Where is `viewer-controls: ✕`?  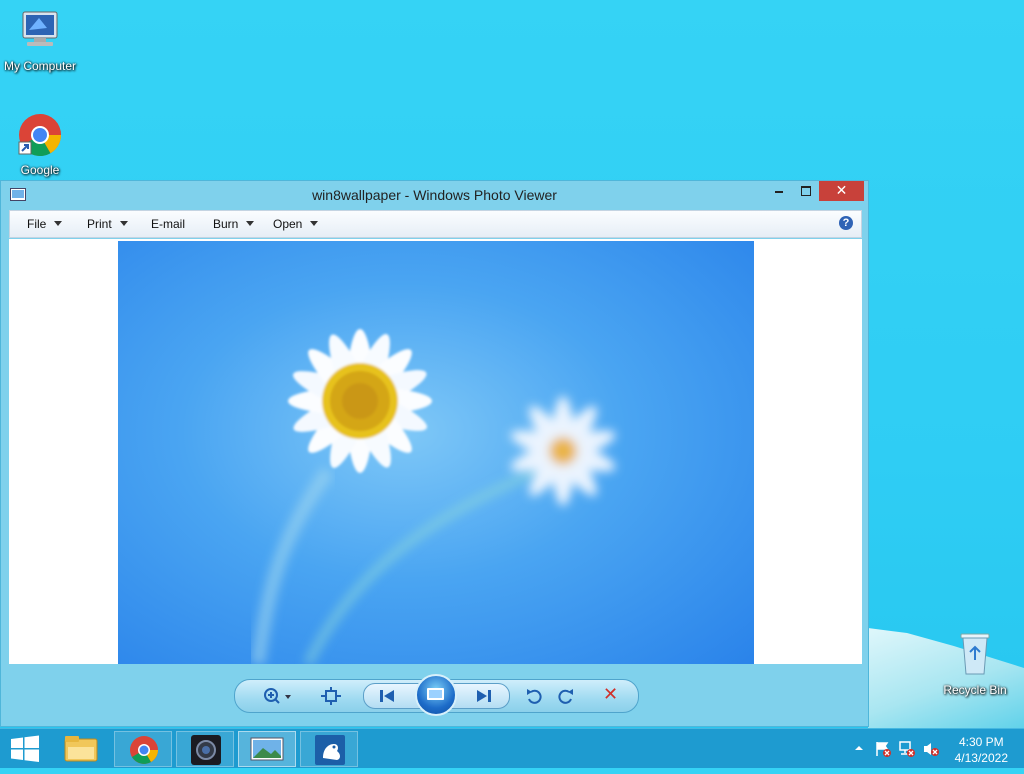 viewer-controls: ✕ is located at coordinates (436, 695).